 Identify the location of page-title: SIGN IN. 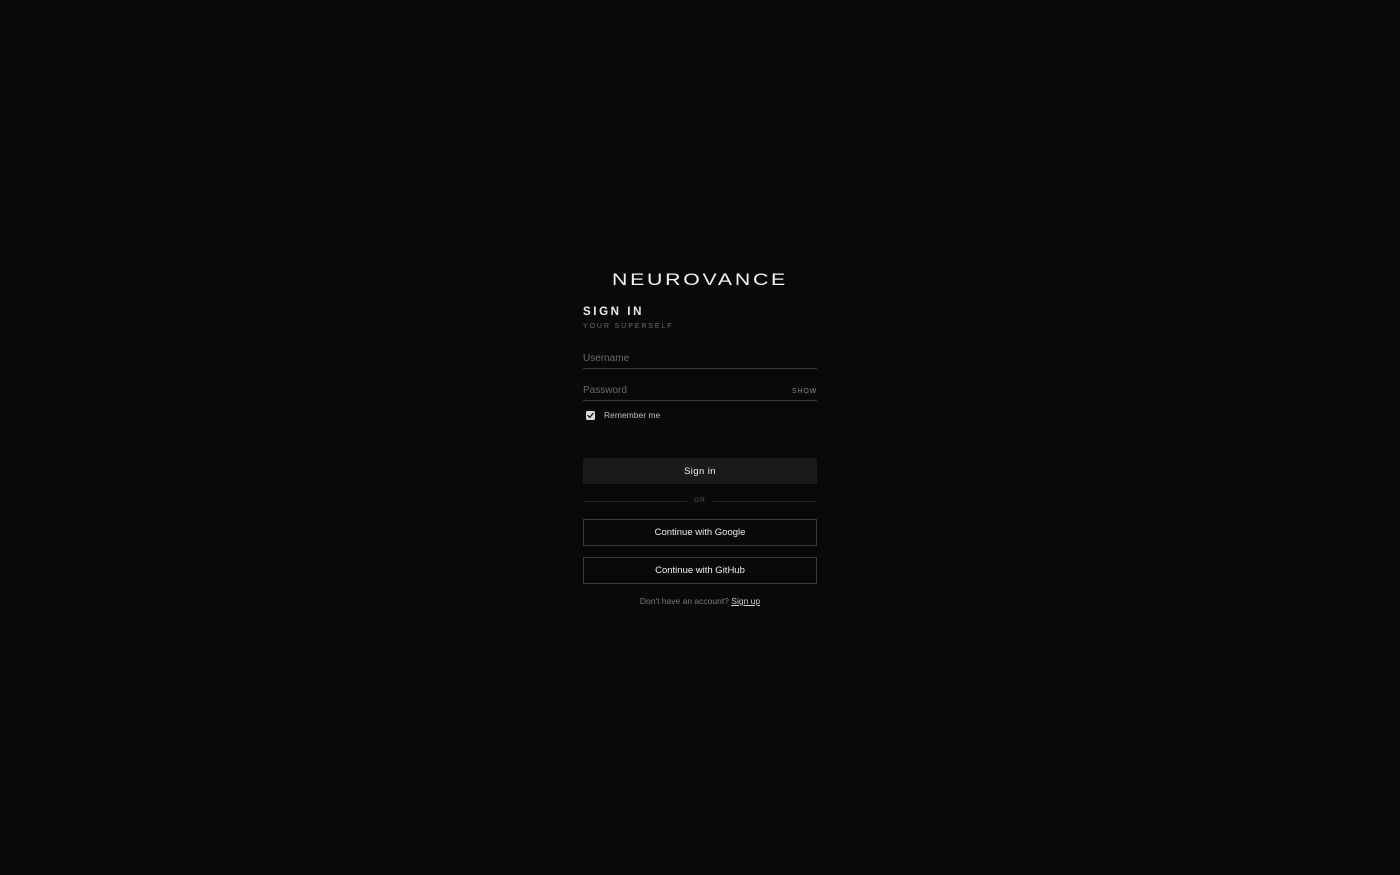
(614, 312).